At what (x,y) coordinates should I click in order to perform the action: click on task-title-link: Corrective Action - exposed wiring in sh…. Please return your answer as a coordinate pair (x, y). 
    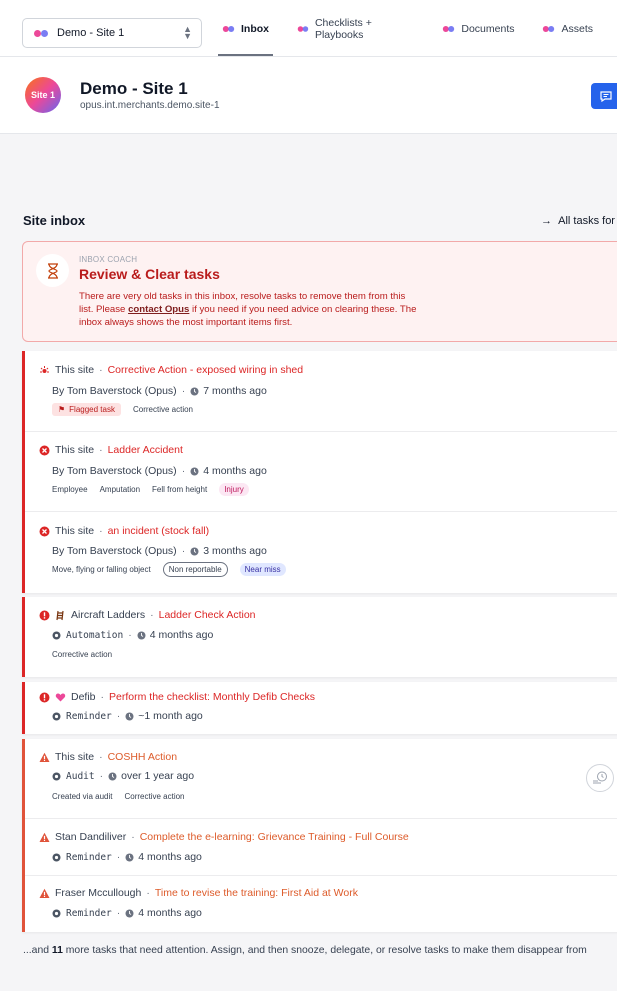
    Looking at the image, I should click on (206, 370).